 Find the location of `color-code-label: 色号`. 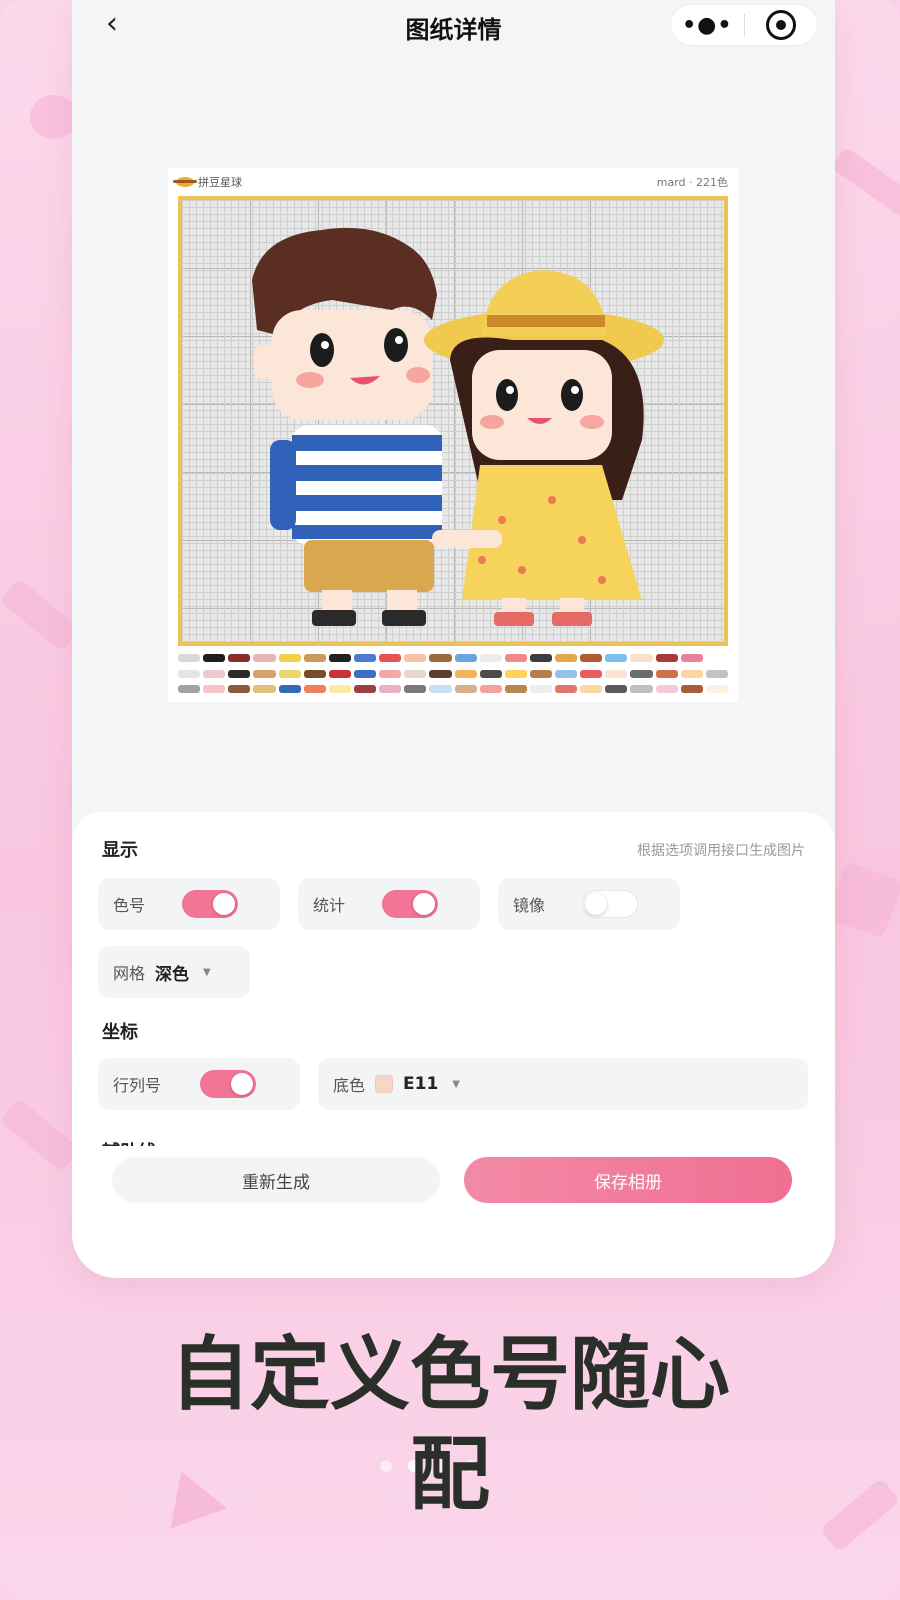

color-code-label: 色号 is located at coordinates (129, 905).